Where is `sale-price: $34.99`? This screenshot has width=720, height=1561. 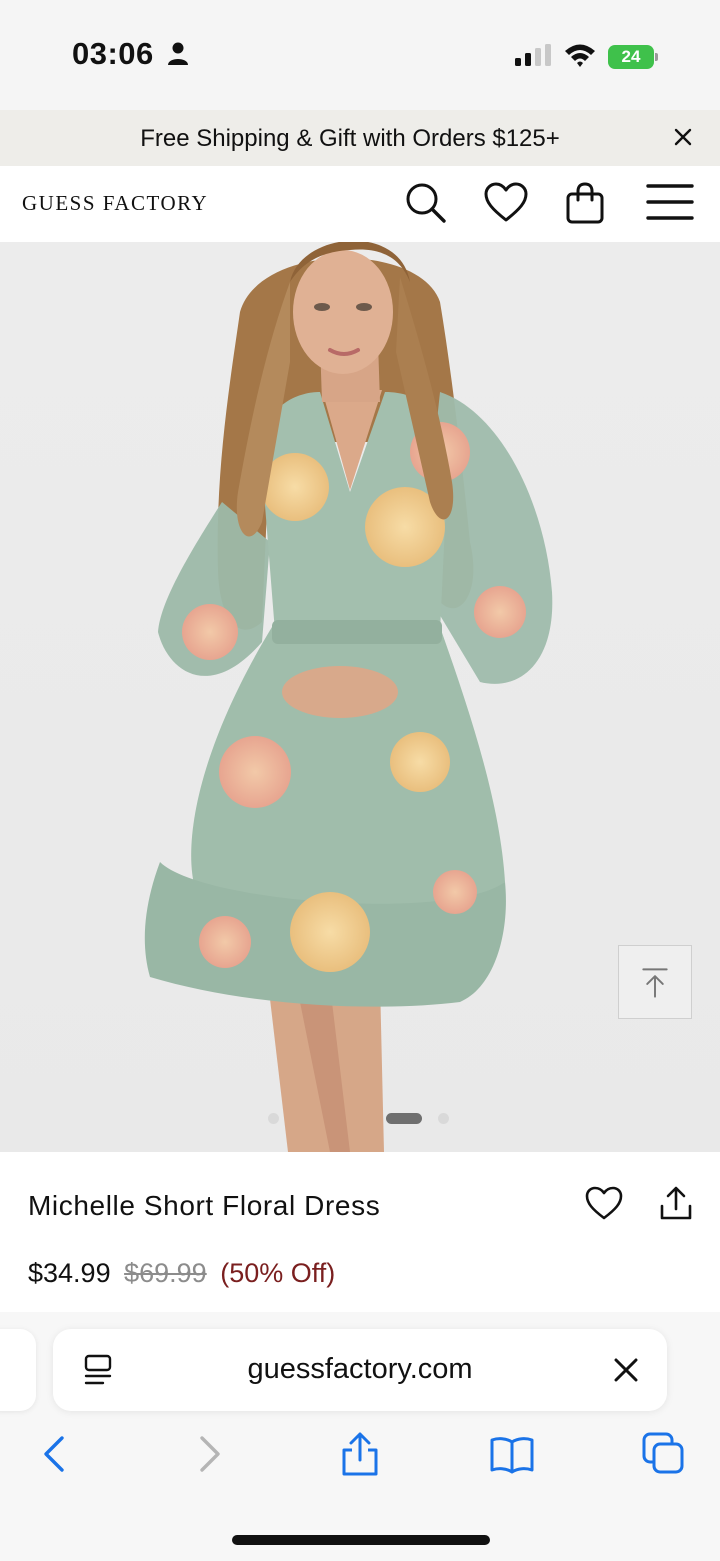
sale-price: $34.99 is located at coordinates (69, 1273).